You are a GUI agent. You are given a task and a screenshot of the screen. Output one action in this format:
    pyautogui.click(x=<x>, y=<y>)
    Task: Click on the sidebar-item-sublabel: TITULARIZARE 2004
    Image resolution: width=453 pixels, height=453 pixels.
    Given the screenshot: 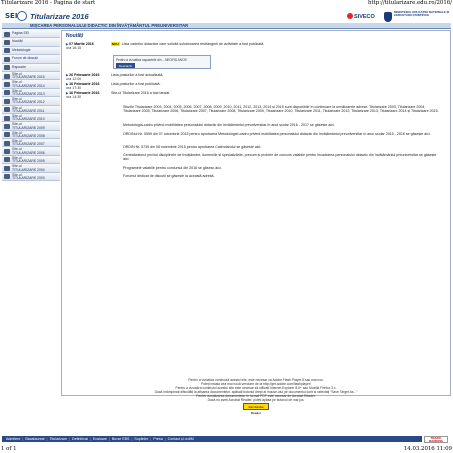 What is the action you would take?
    pyautogui.click(x=28, y=169)
    